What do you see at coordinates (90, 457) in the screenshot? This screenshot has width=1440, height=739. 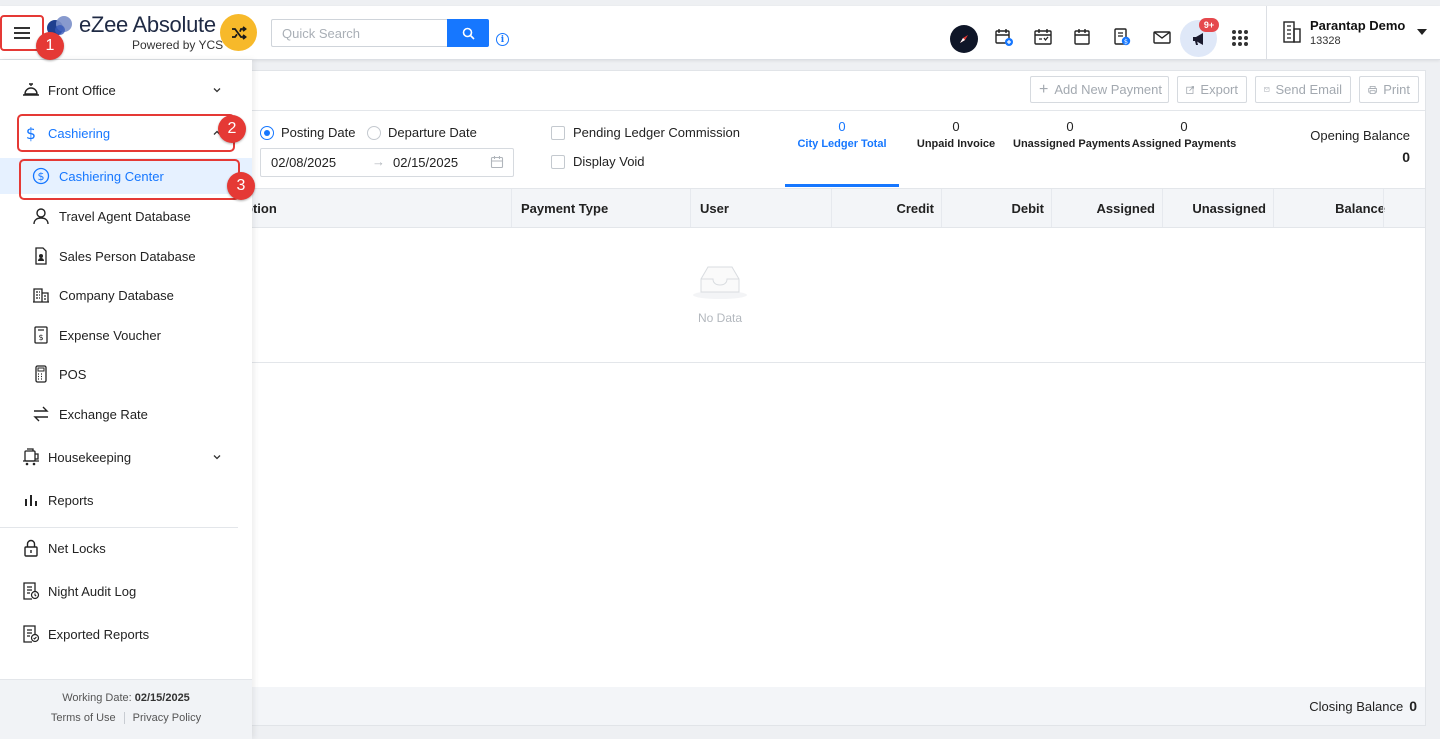 I see `nav-housekeeping-label: Housekeeping` at bounding box center [90, 457].